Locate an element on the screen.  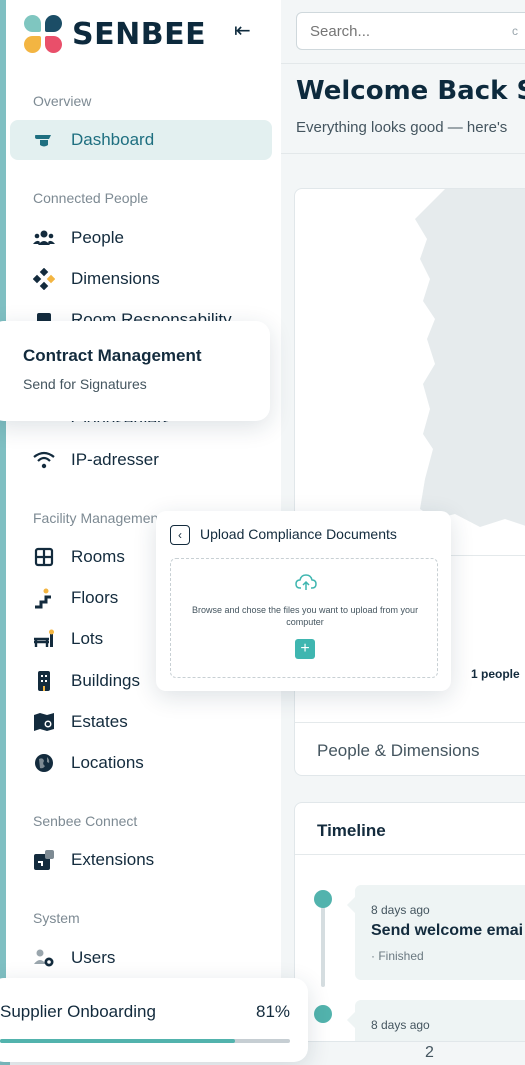
contract-management-card: Contract Management Send for Signatures is located at coordinates (135, 371).